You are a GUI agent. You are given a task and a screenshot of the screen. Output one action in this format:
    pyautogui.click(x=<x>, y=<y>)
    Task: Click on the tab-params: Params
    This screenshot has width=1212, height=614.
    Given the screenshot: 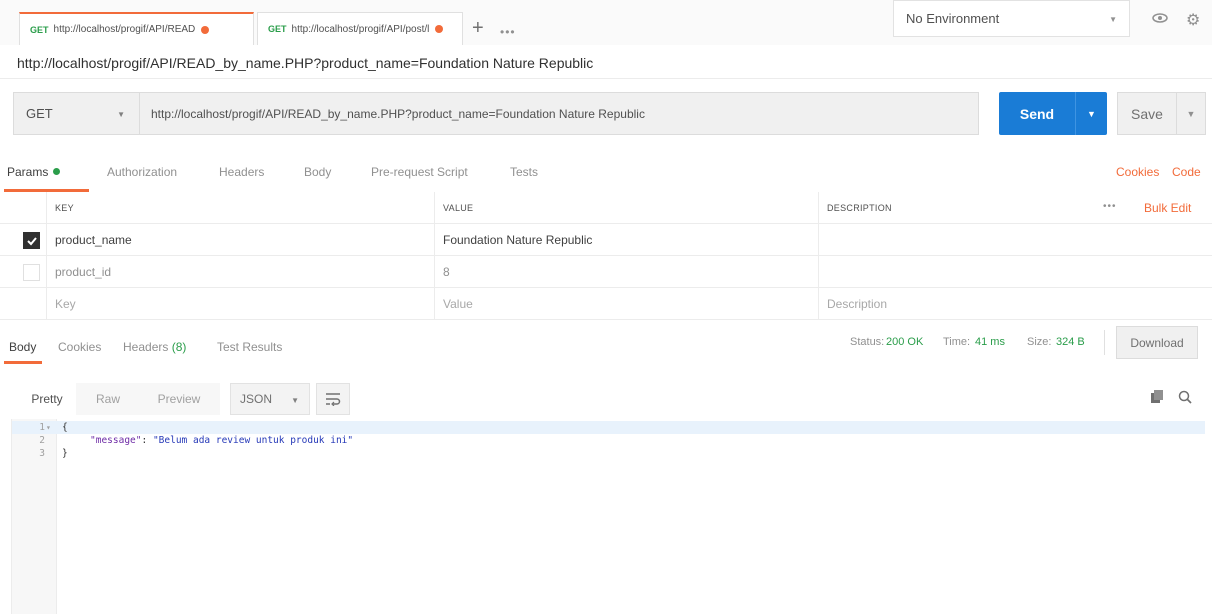 What is the action you would take?
    pyautogui.click(x=34, y=172)
    